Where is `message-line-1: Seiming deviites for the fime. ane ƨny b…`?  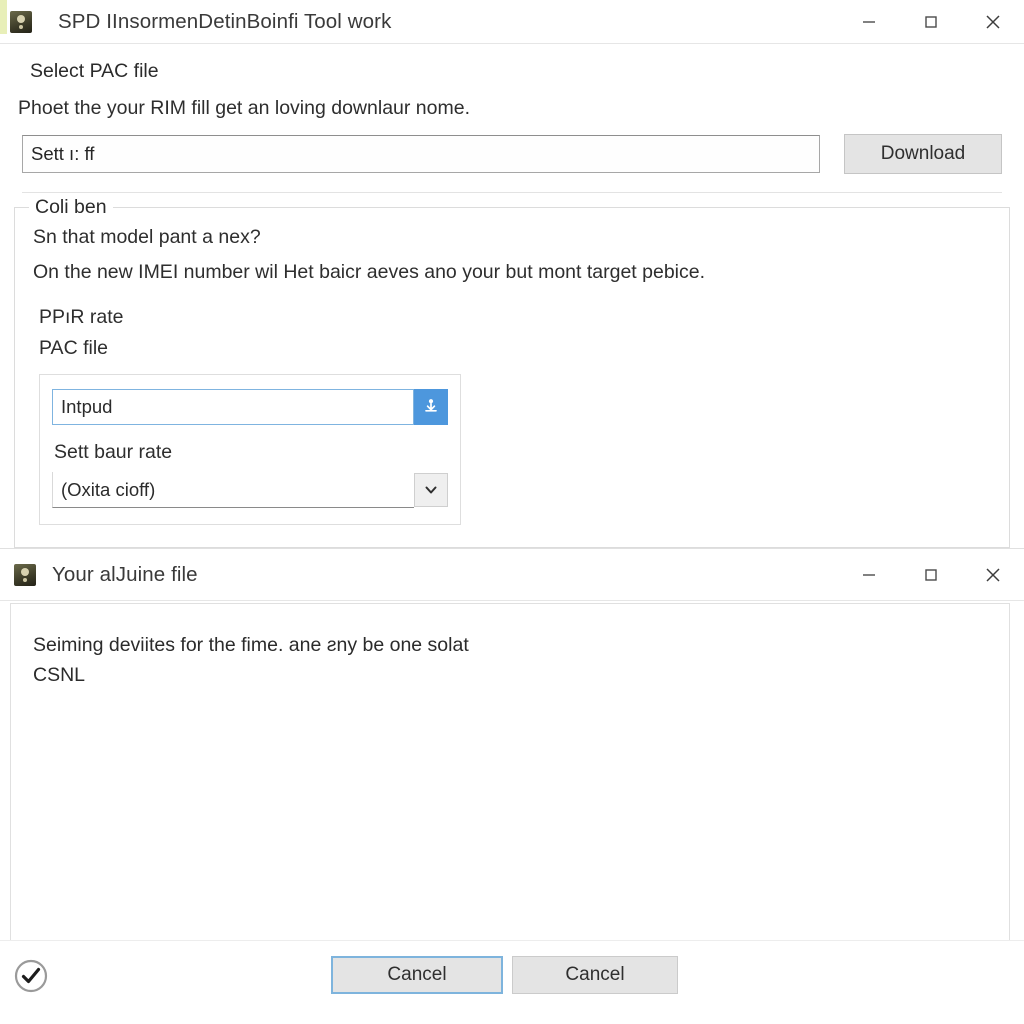 message-line-1: Seiming deviites for the fime. ane ƨny b… is located at coordinates (251, 645).